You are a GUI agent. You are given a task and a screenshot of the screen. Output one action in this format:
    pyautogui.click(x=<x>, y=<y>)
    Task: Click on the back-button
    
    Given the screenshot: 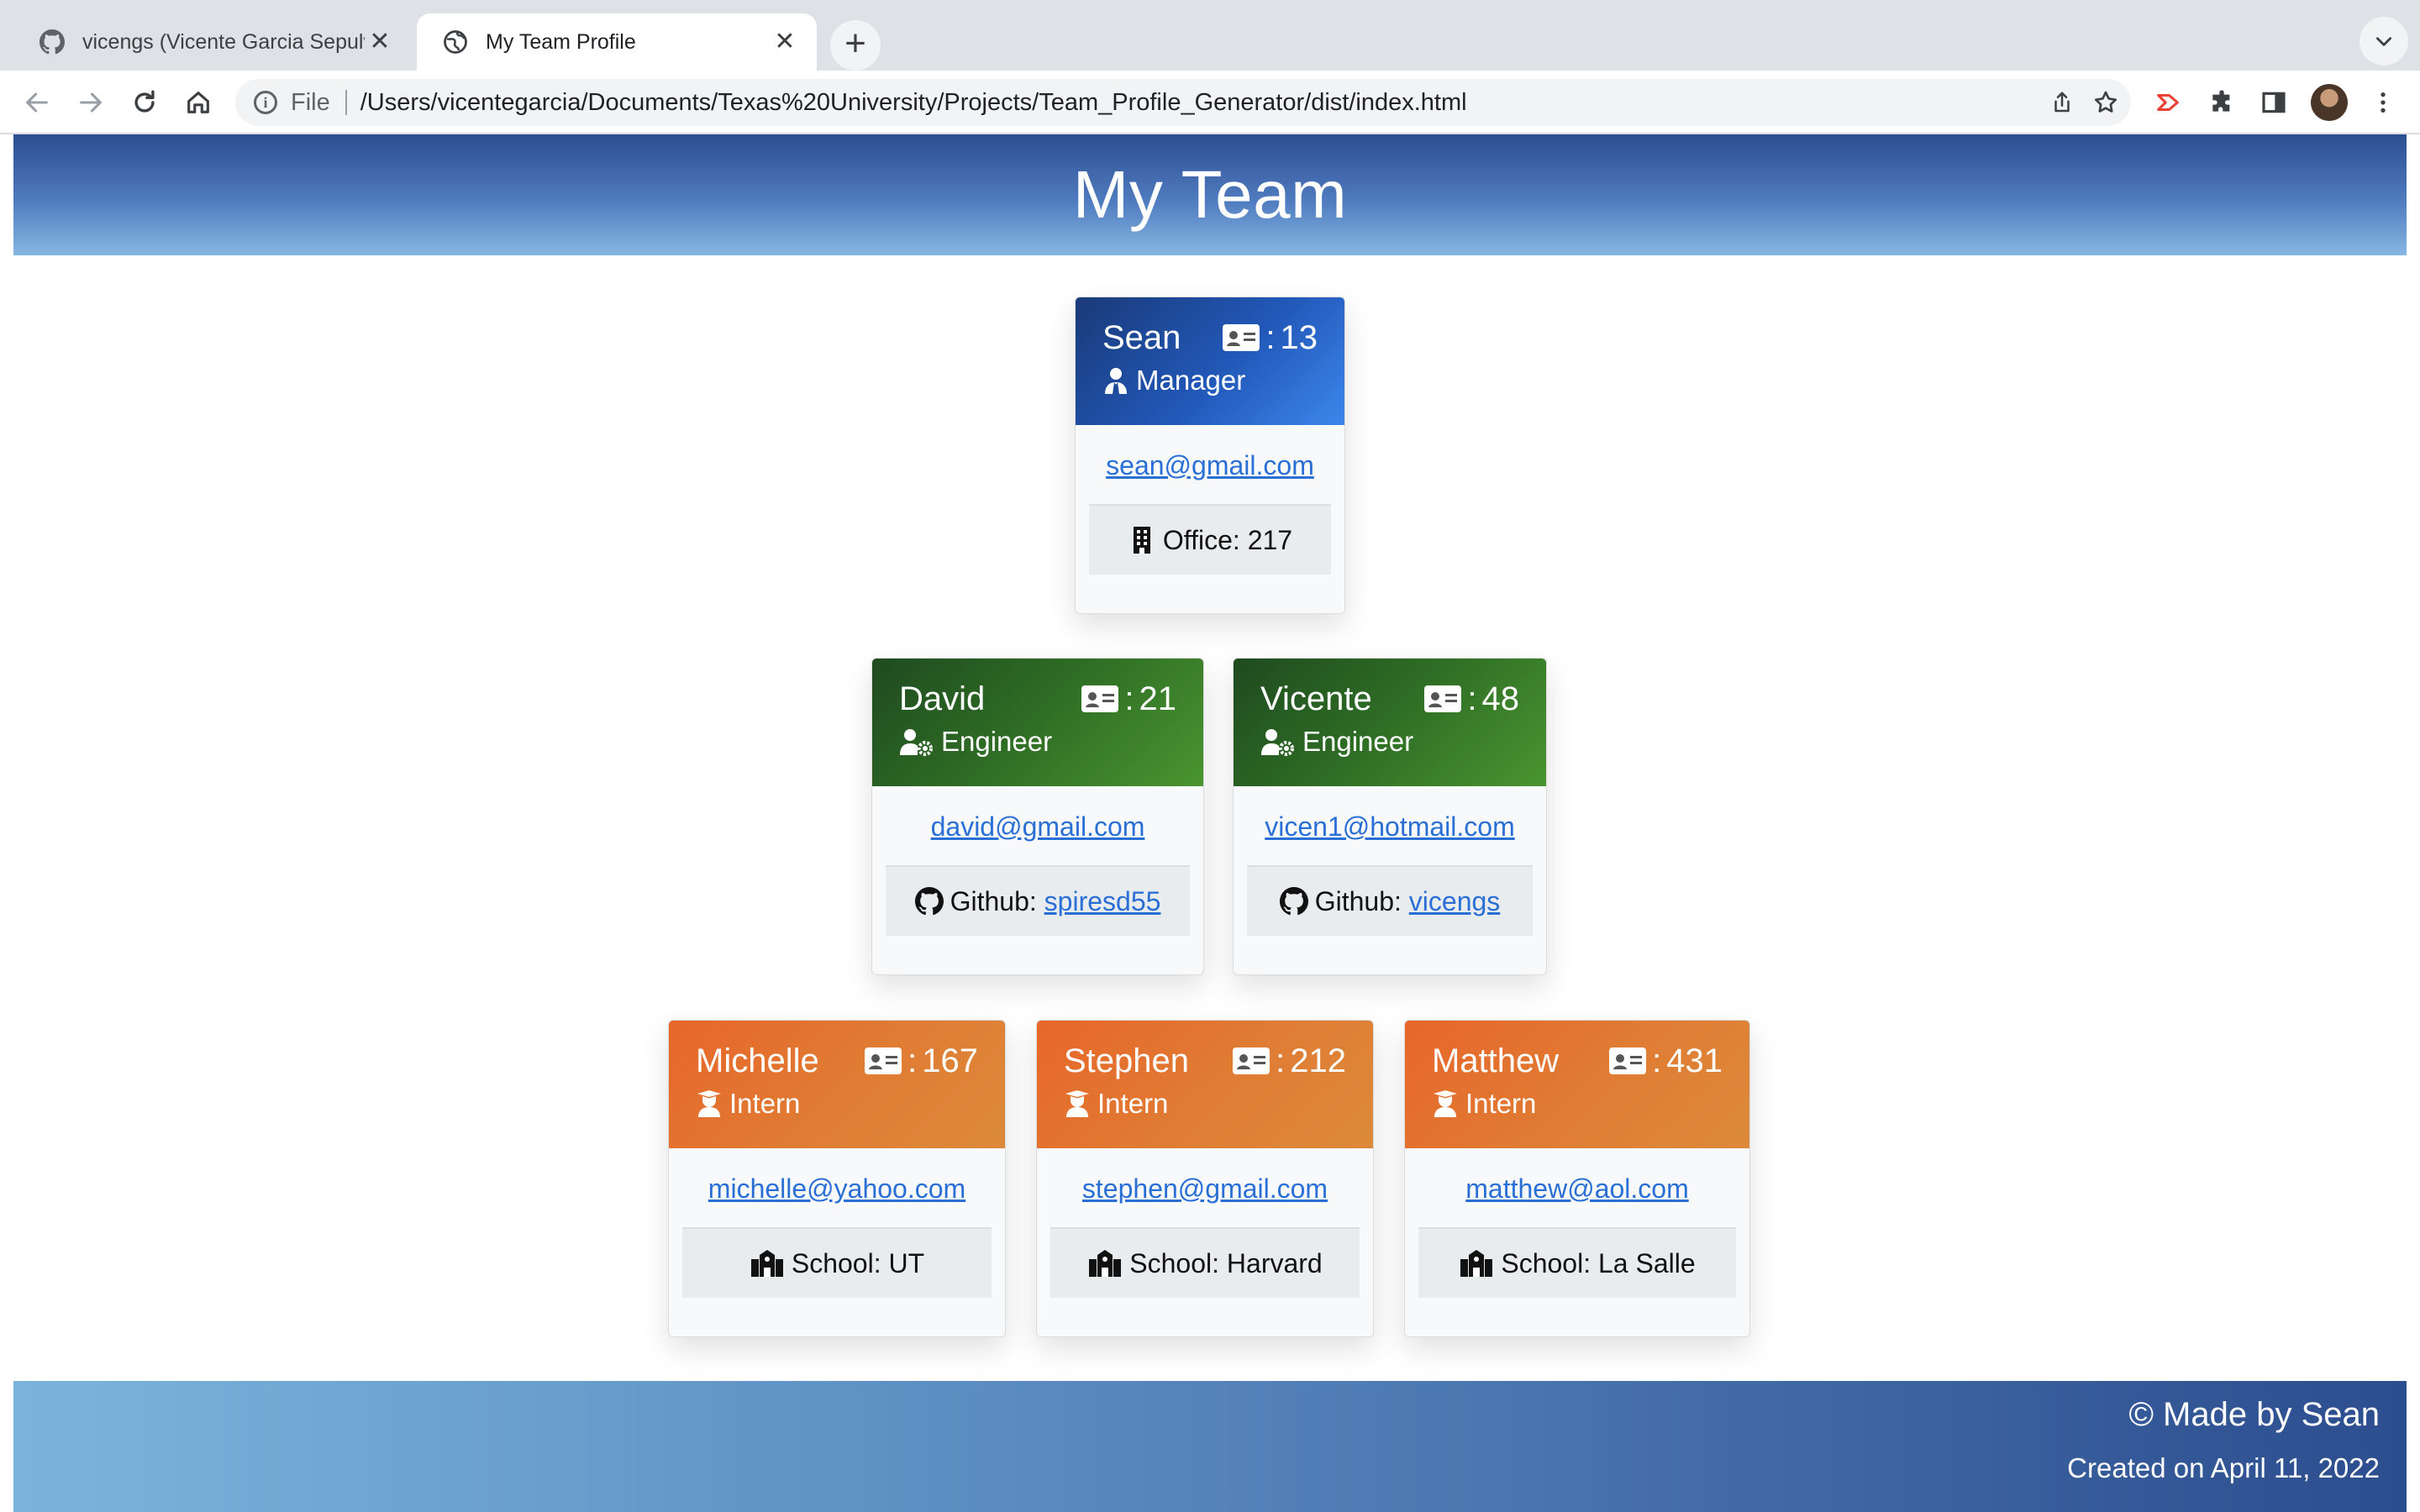 What is the action you would take?
    pyautogui.click(x=37, y=102)
    